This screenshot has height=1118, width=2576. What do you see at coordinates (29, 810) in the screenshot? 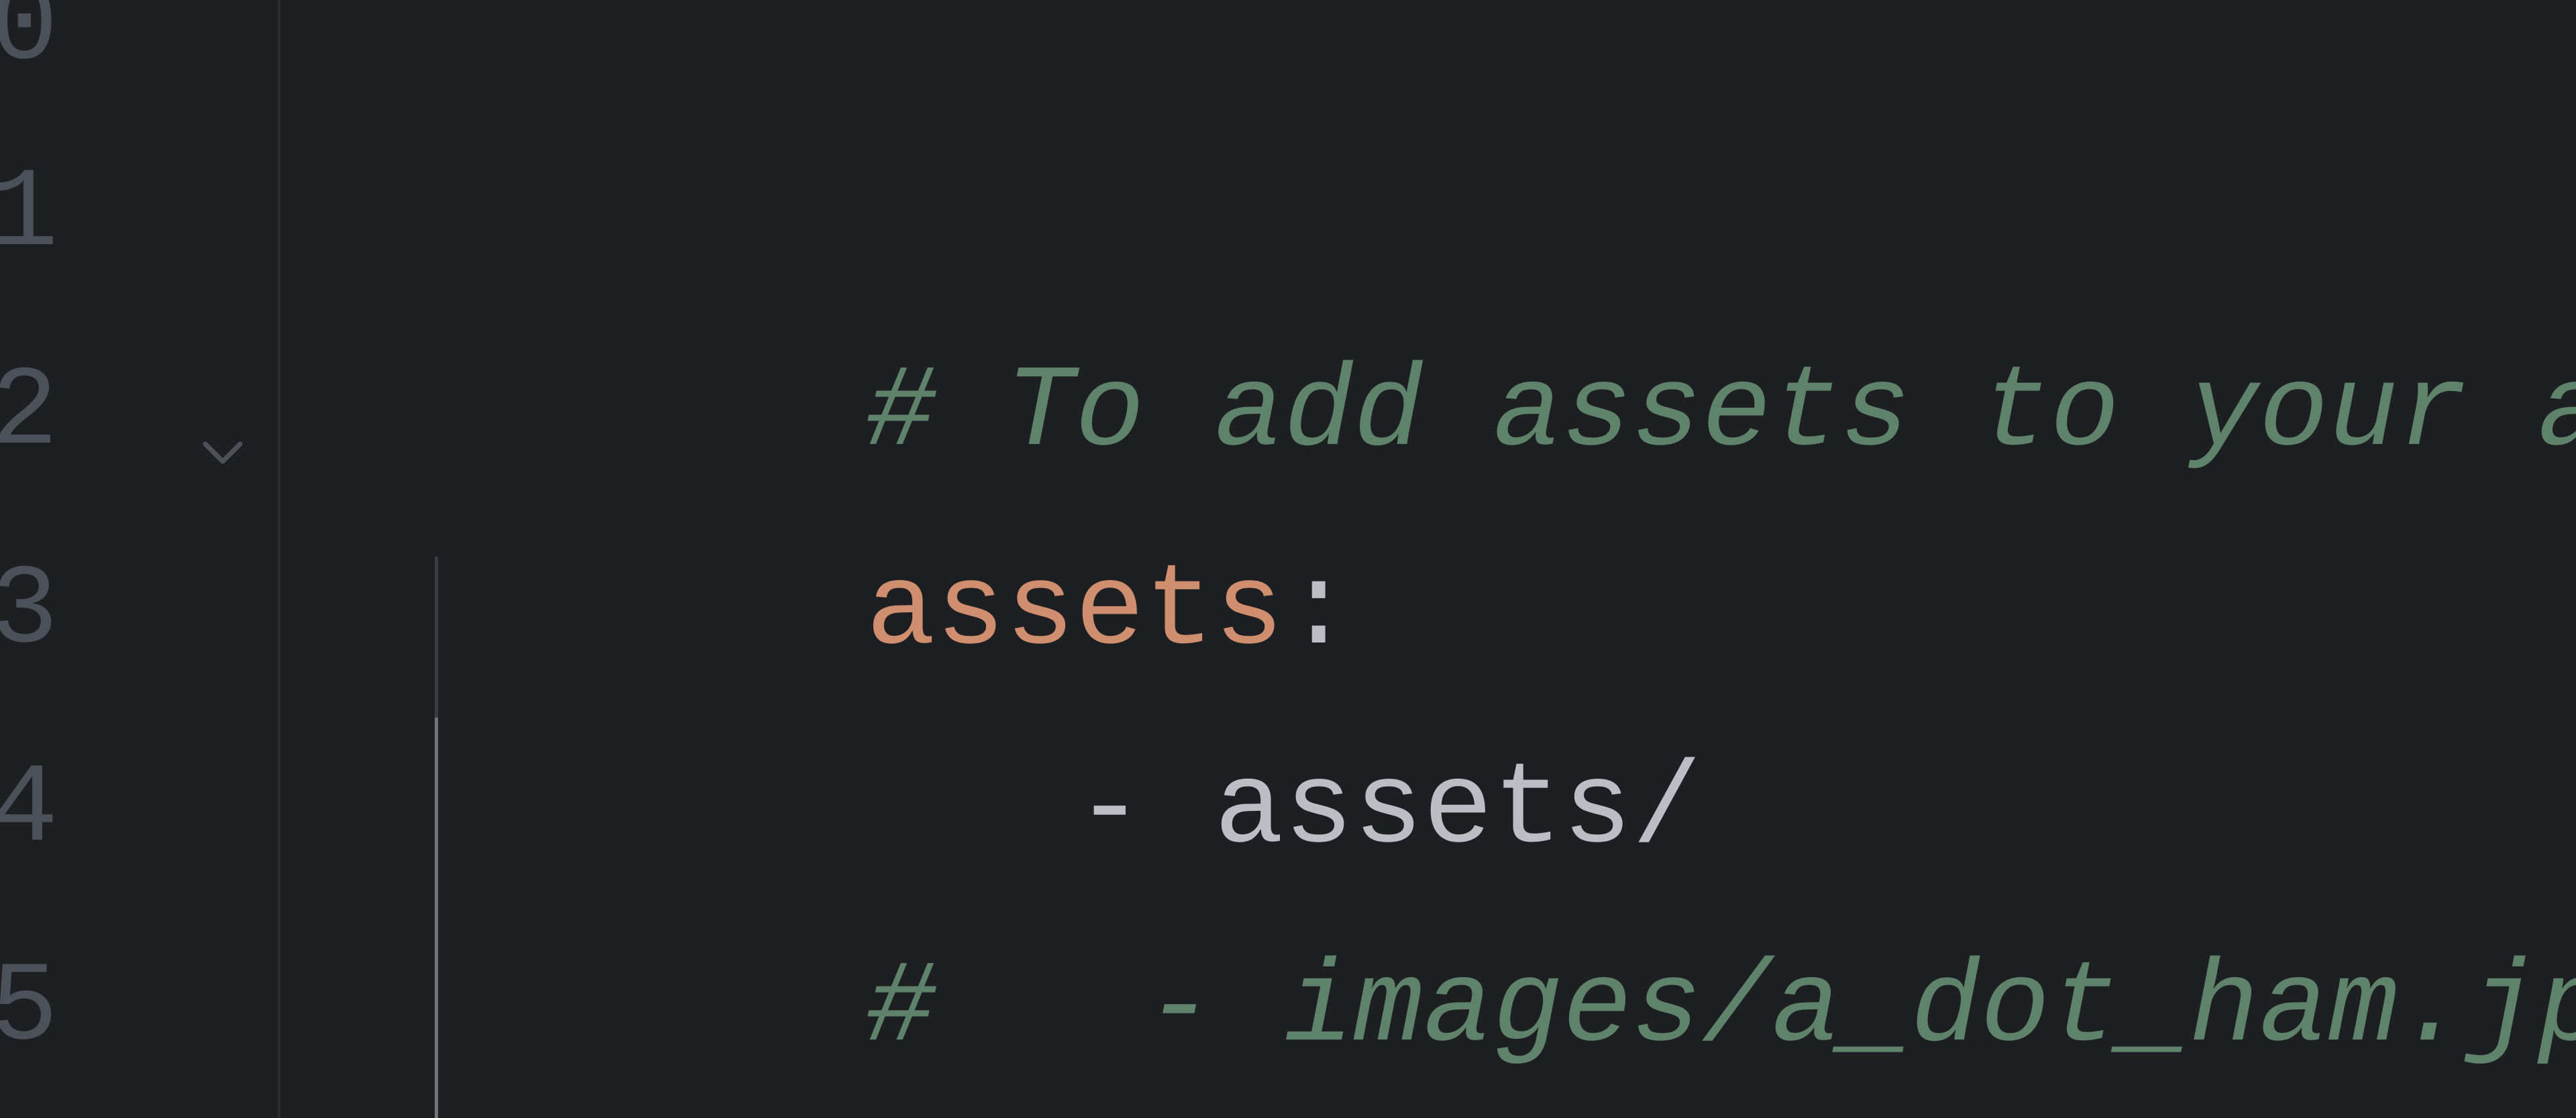
I see `line-number: 4` at bounding box center [29, 810].